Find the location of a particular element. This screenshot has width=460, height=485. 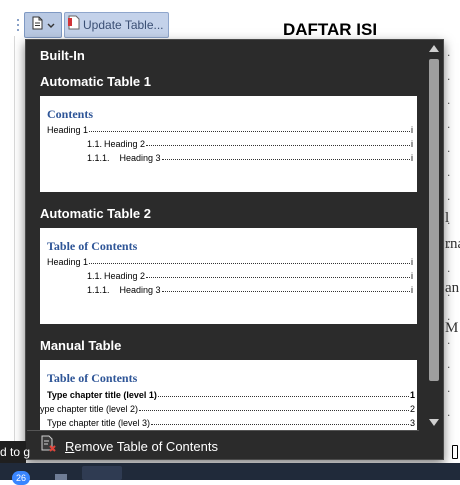

drag-handle is located at coordinates (18, 25).